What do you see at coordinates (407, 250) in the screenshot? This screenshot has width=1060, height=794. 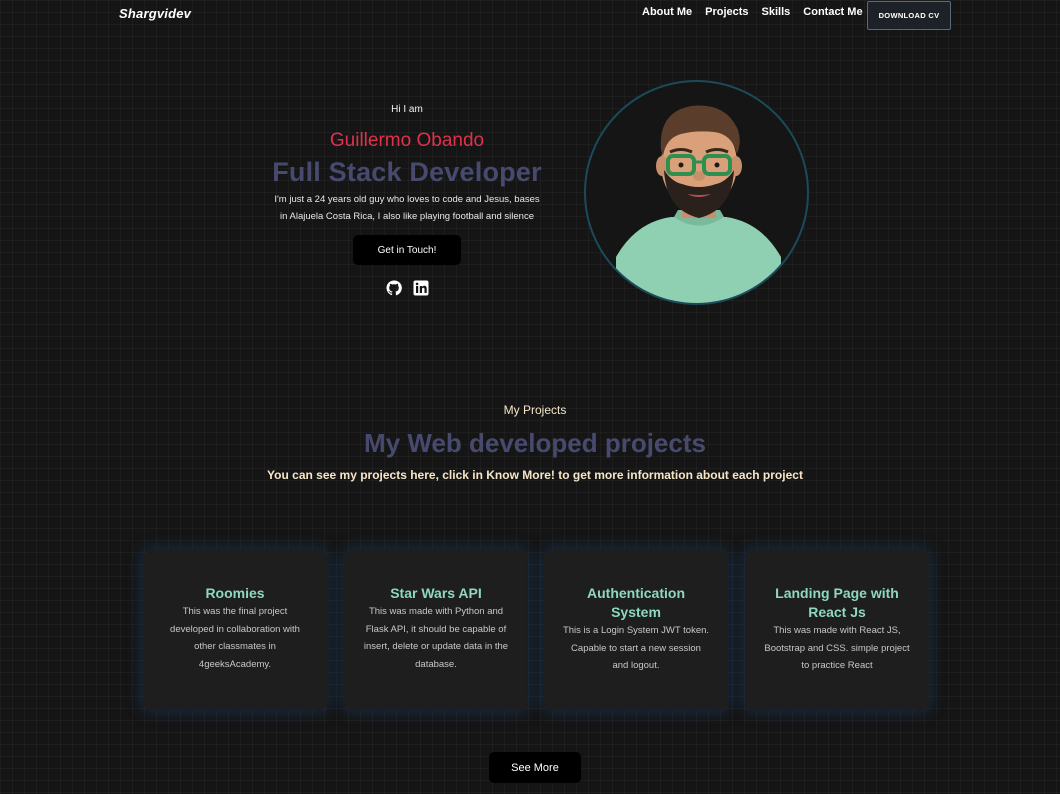 I see `get-in-touch-button: Get in Touch!` at bounding box center [407, 250].